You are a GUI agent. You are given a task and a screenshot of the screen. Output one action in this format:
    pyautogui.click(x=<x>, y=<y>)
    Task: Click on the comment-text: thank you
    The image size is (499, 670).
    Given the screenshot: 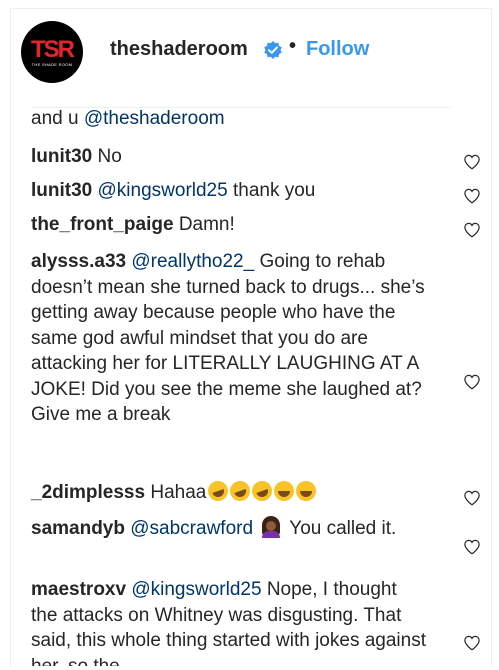 What is the action you would take?
    pyautogui.click(x=274, y=190)
    